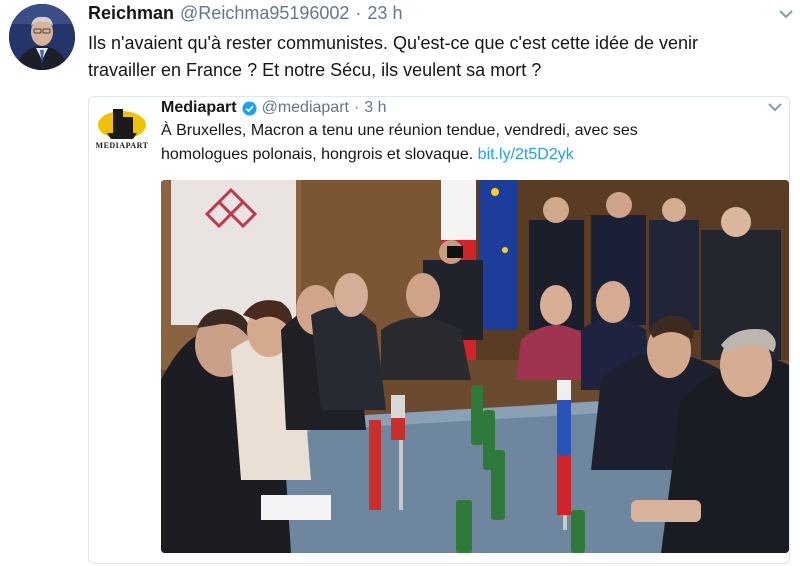 Image resolution: width=800 pixels, height=566 pixels. I want to click on quoted-header: Mediapart @mediapart · 3 h, so click(274, 108).